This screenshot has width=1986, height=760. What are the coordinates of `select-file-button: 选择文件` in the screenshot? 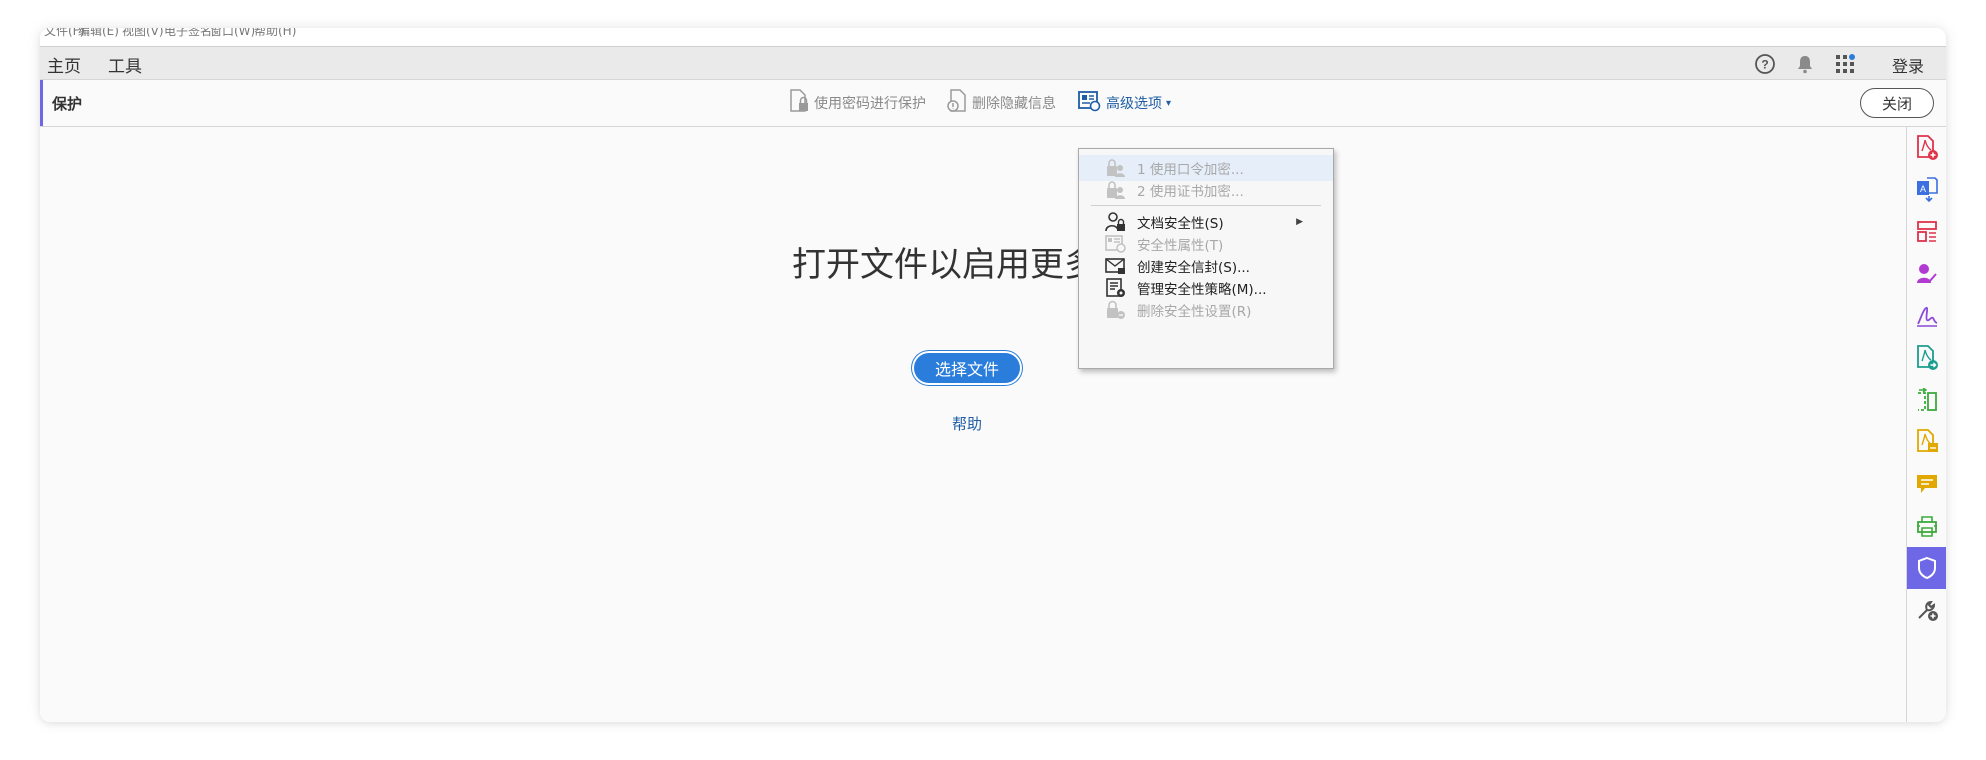 It's located at (967, 368).